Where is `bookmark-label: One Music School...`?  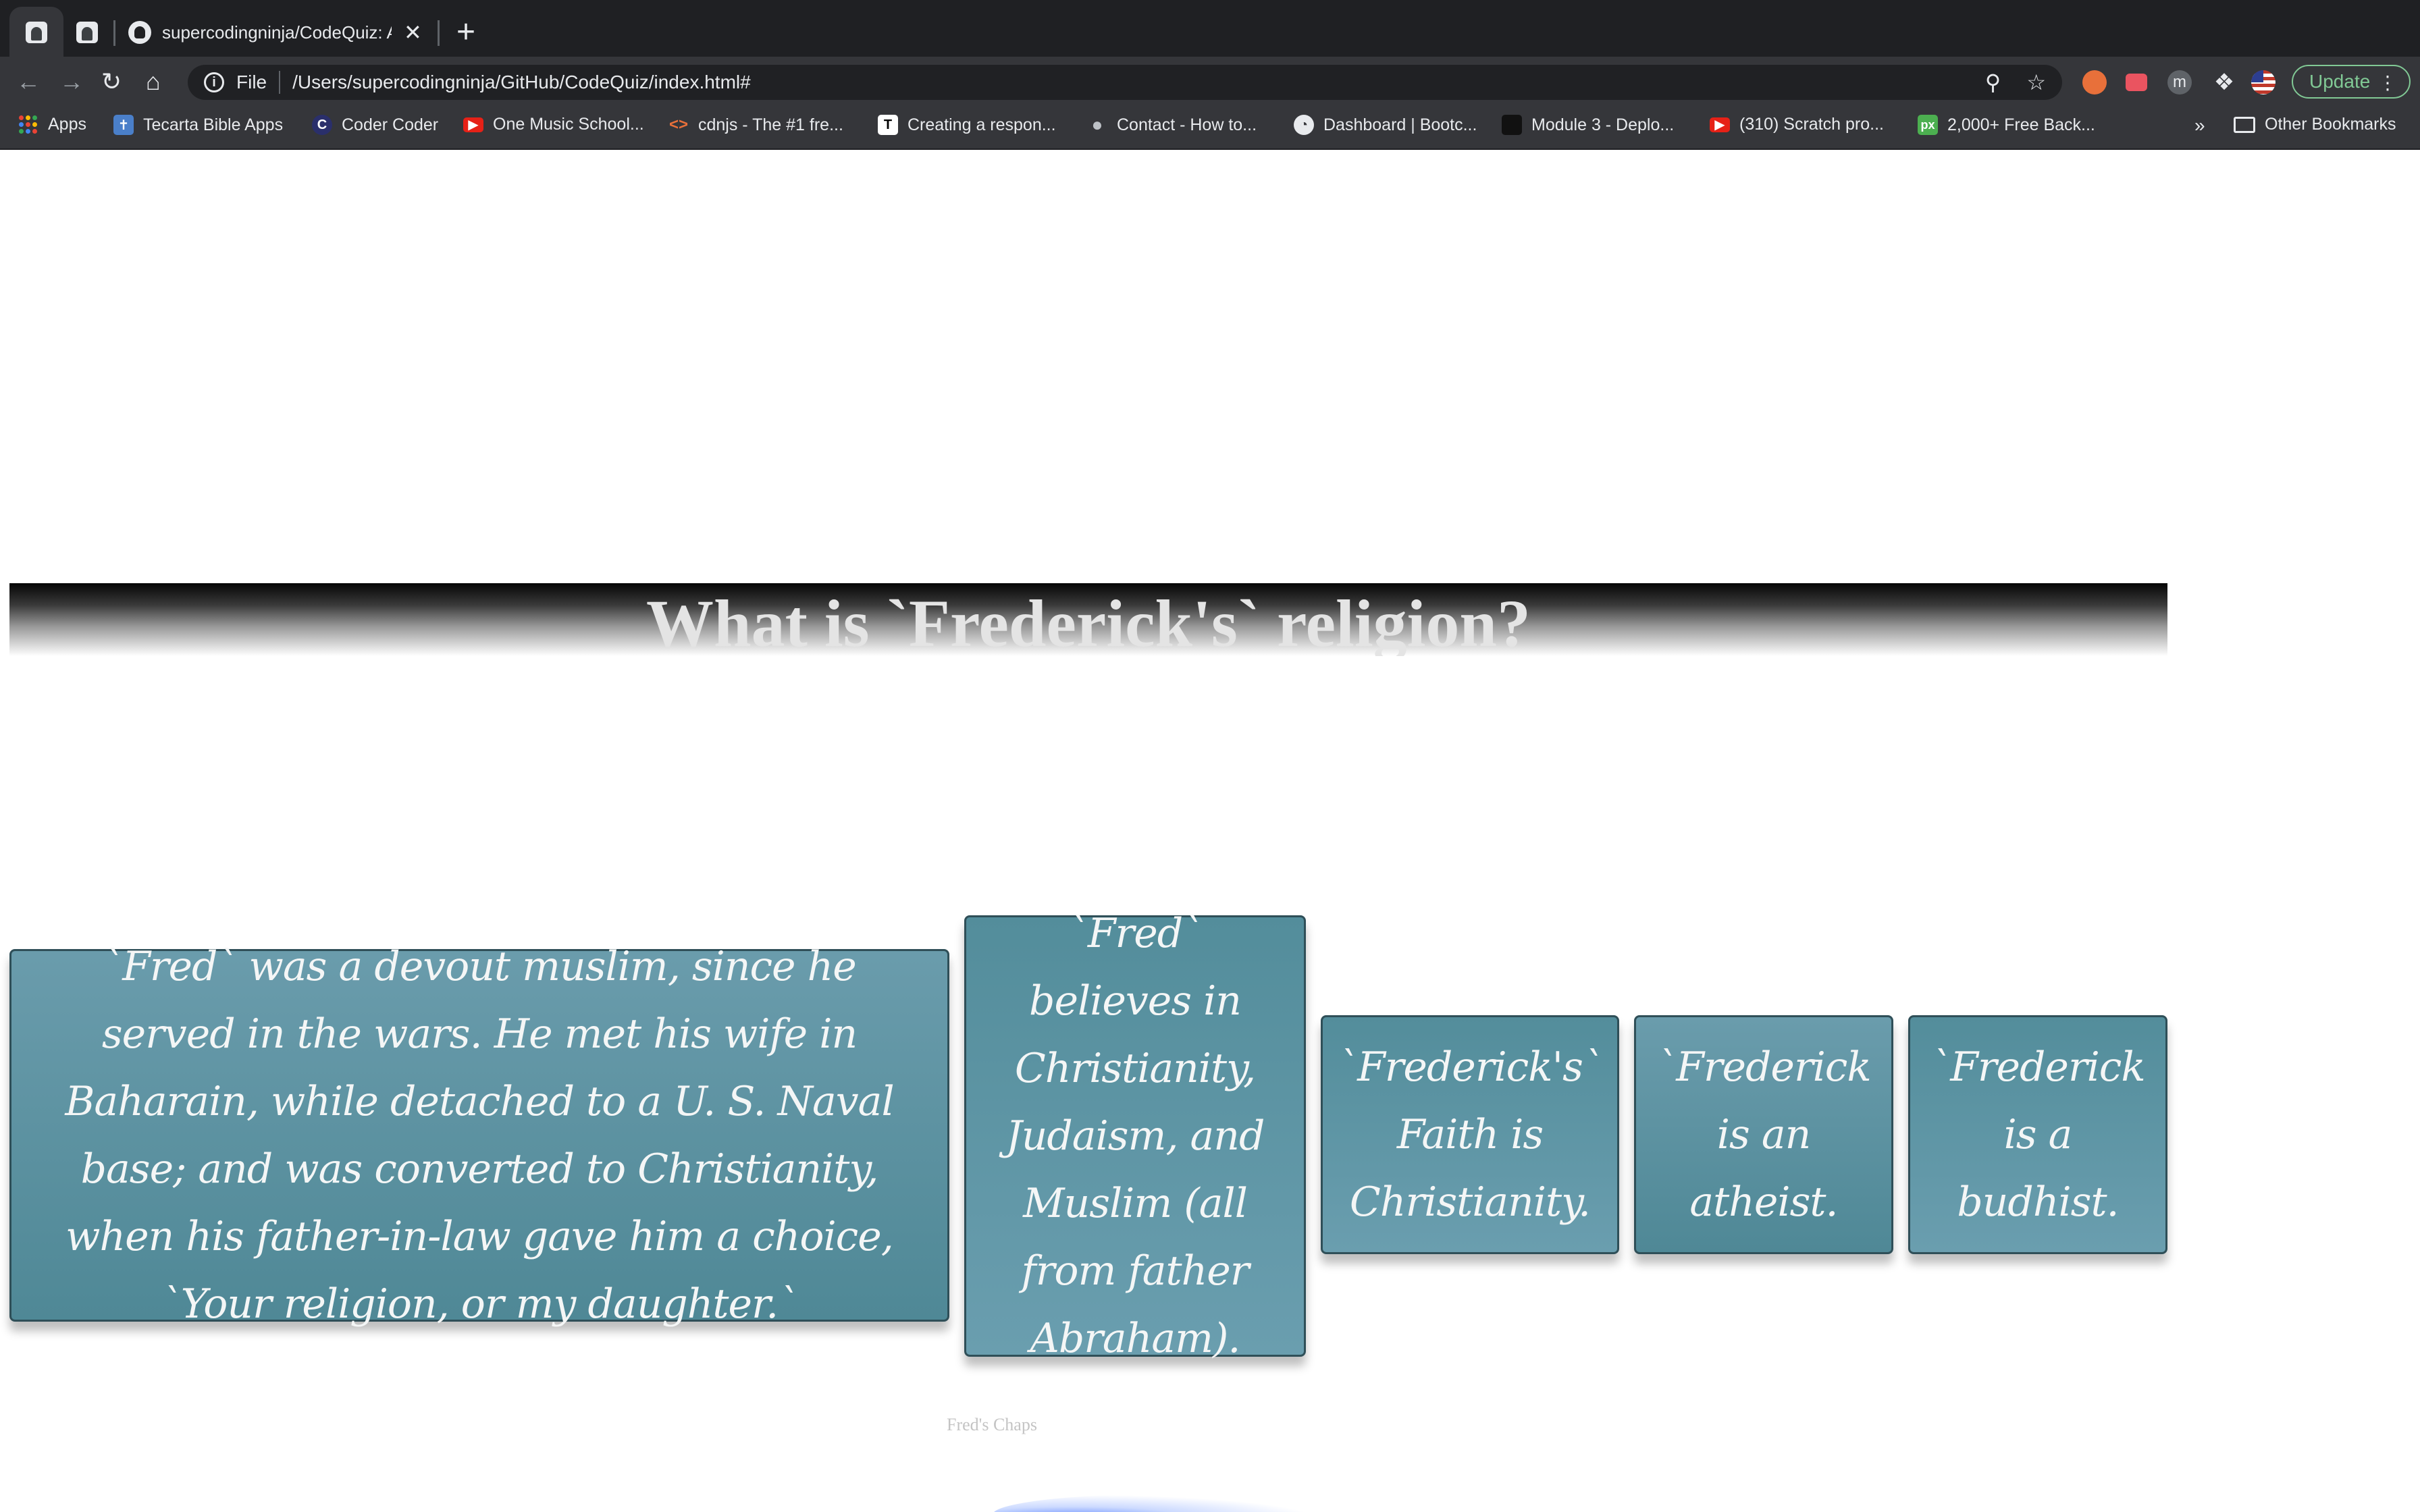
bookmark-label: One Music School... is located at coordinates (568, 124).